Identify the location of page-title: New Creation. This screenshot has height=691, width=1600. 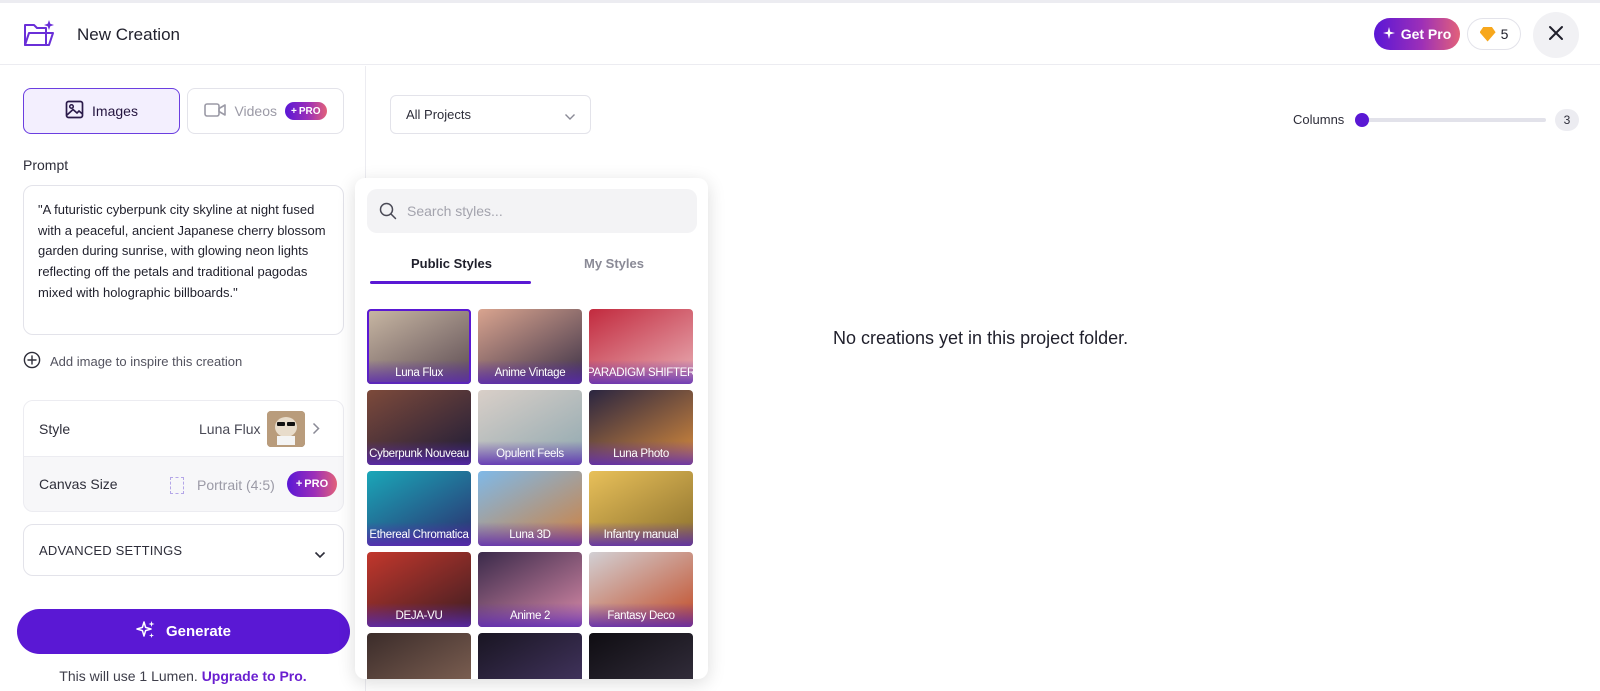
(128, 34).